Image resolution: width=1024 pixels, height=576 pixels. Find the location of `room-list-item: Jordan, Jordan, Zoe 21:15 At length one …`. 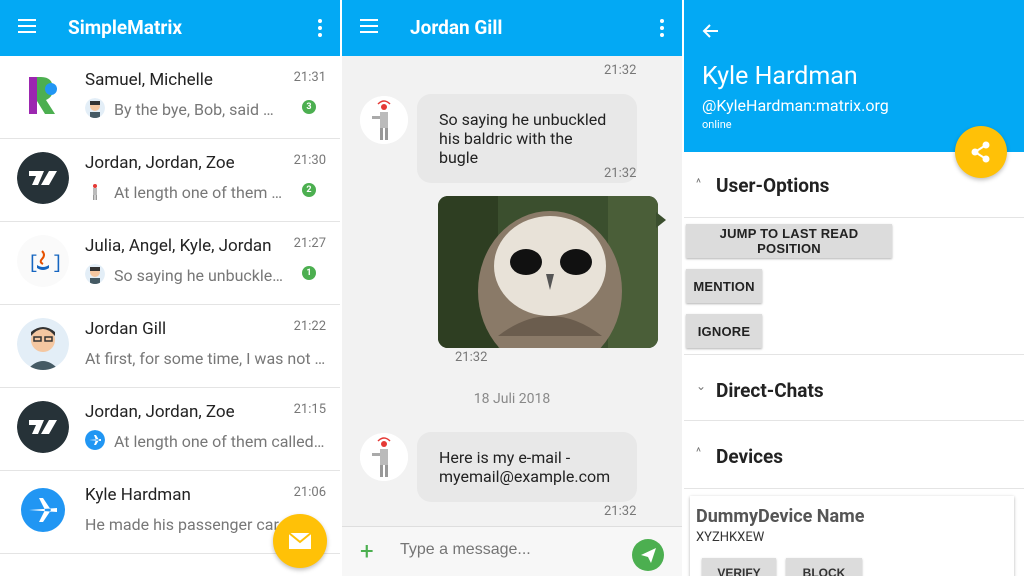

room-list-item: Jordan, Jordan, Zoe 21:15 At length one … is located at coordinates (170, 429).